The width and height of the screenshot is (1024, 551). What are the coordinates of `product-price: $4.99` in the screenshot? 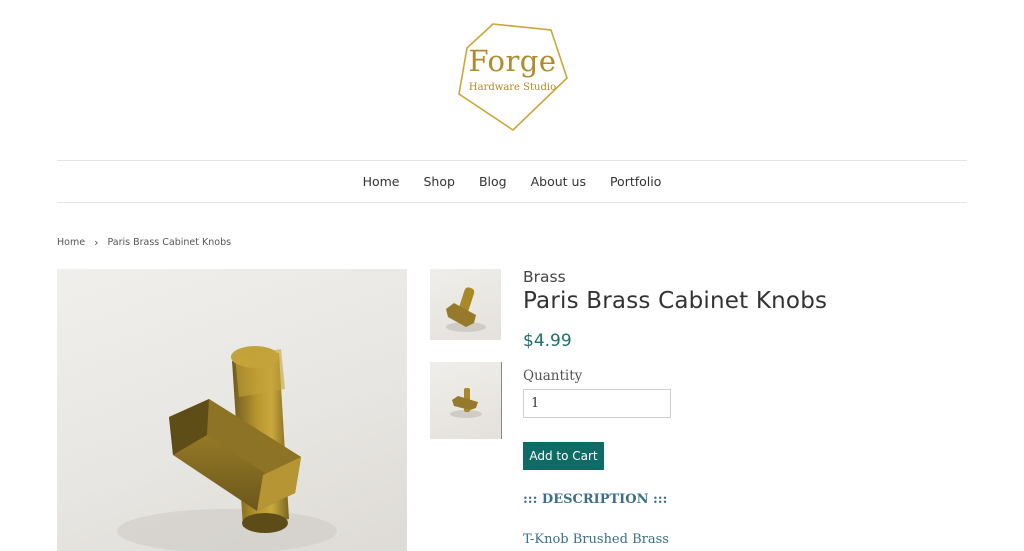 It's located at (547, 341).